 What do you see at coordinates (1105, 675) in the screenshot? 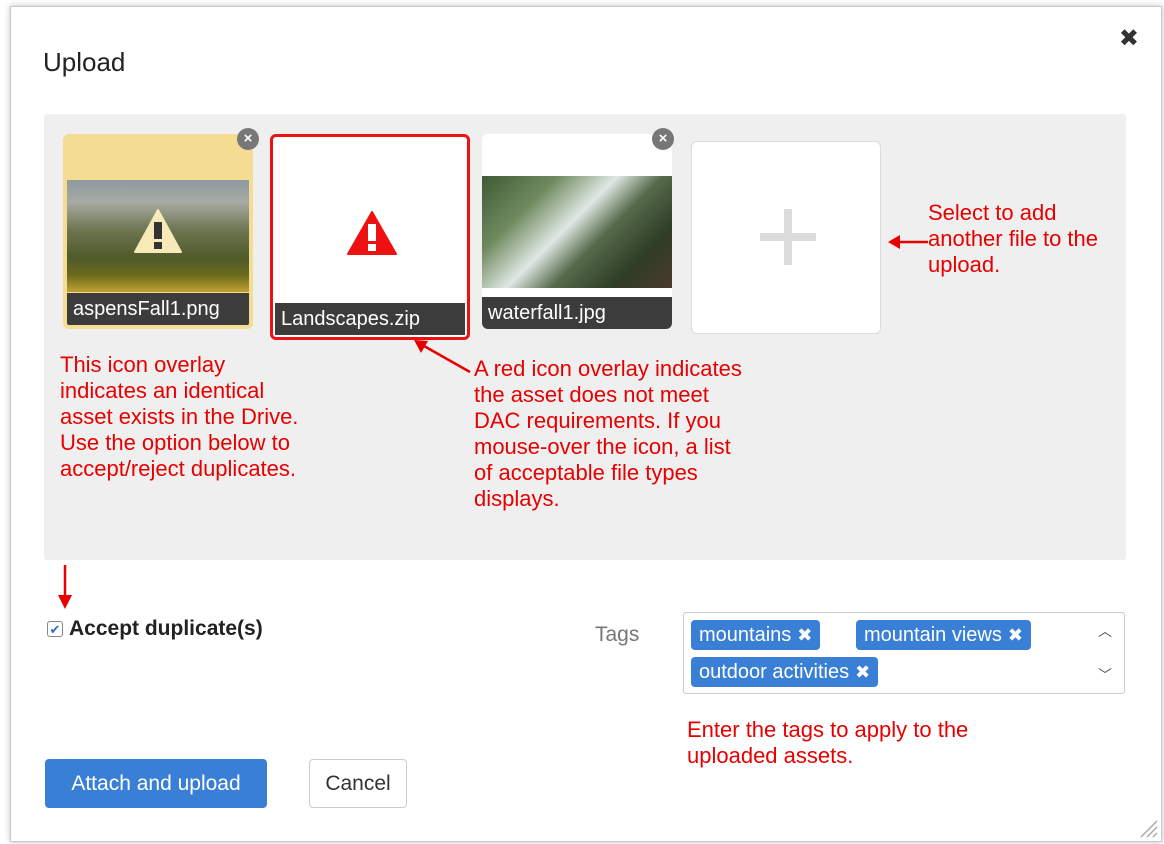
I see `scroll-down-icon: ﹀` at bounding box center [1105, 675].